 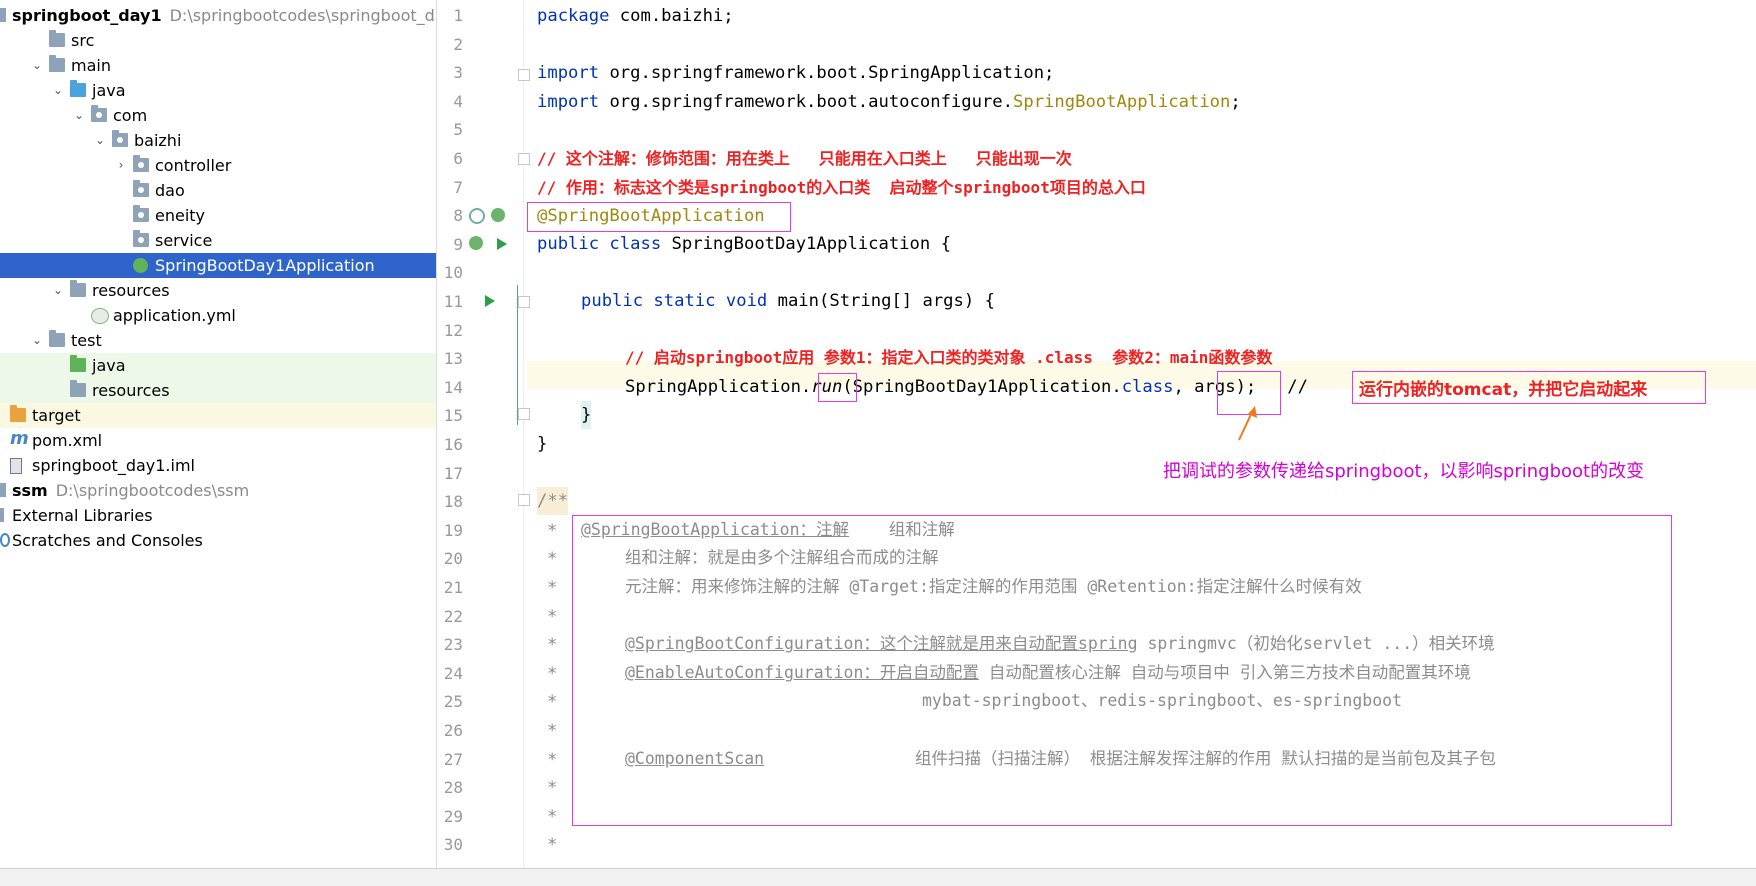 I want to click on fold-method-end-icon, so click(x=524, y=414).